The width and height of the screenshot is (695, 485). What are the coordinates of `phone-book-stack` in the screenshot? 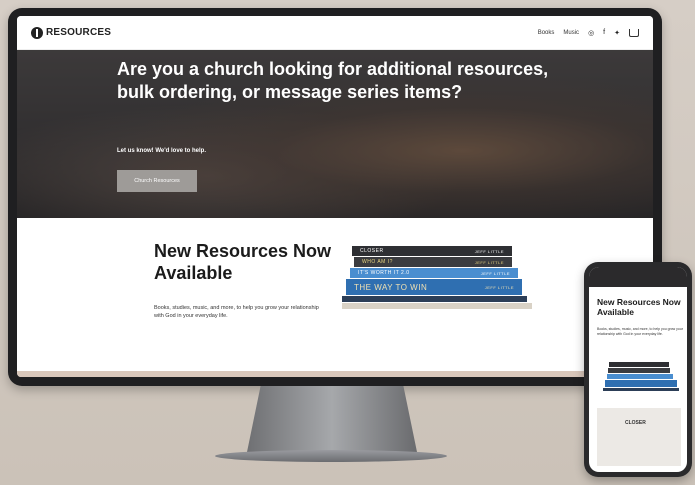 It's located at (642, 377).